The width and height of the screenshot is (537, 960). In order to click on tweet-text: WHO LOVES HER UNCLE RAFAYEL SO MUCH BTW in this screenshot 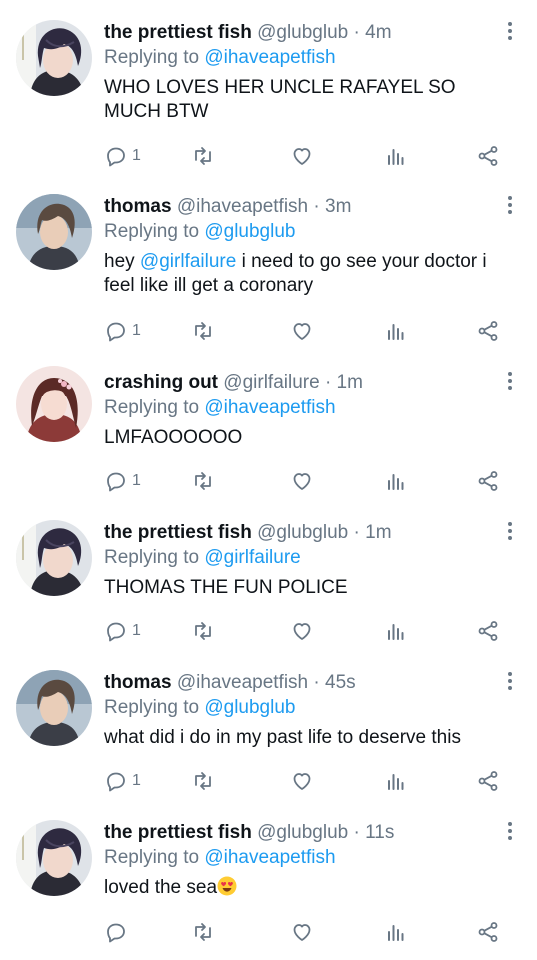, I will do `click(282, 99)`.